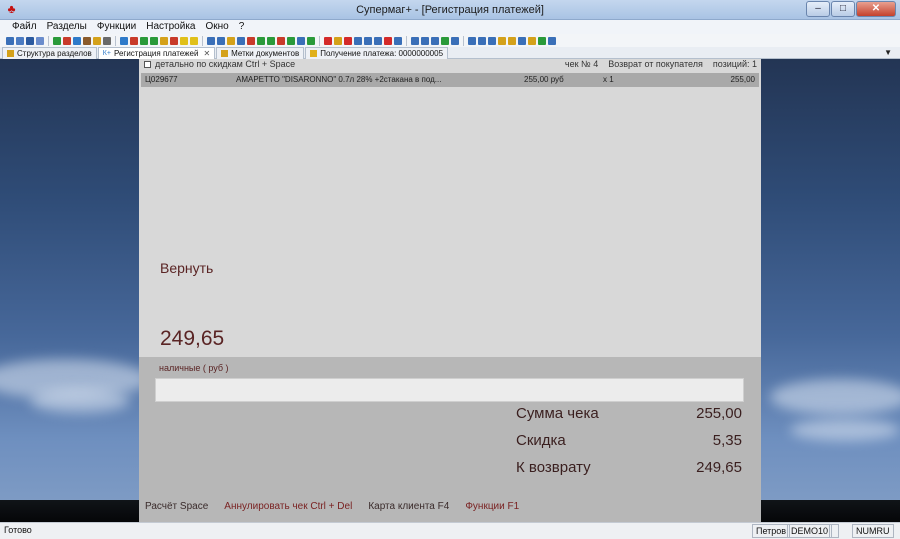  I want to click on tab-document-marks: Метки документов, so click(260, 53).